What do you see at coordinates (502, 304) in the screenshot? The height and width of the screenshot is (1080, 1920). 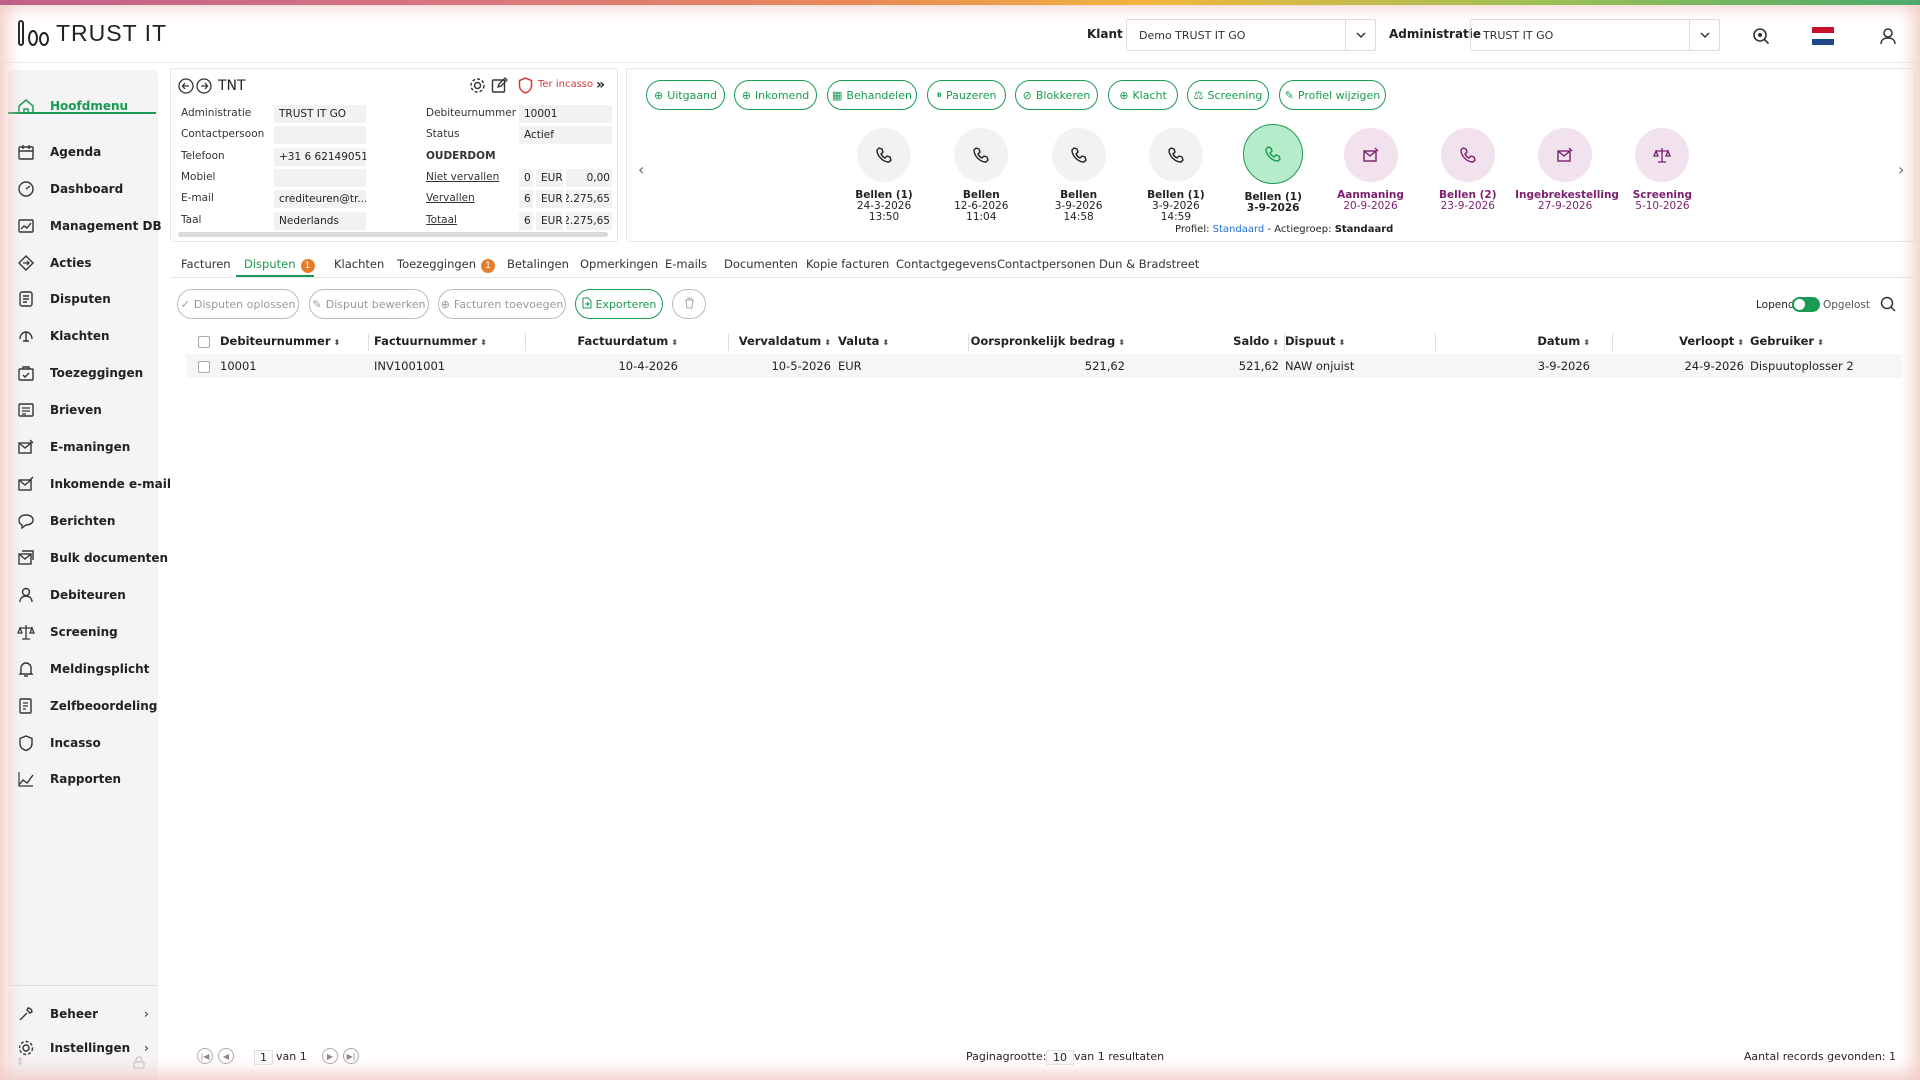 I see `invoices-add-button: ⊕ Facturen toevoegen` at bounding box center [502, 304].